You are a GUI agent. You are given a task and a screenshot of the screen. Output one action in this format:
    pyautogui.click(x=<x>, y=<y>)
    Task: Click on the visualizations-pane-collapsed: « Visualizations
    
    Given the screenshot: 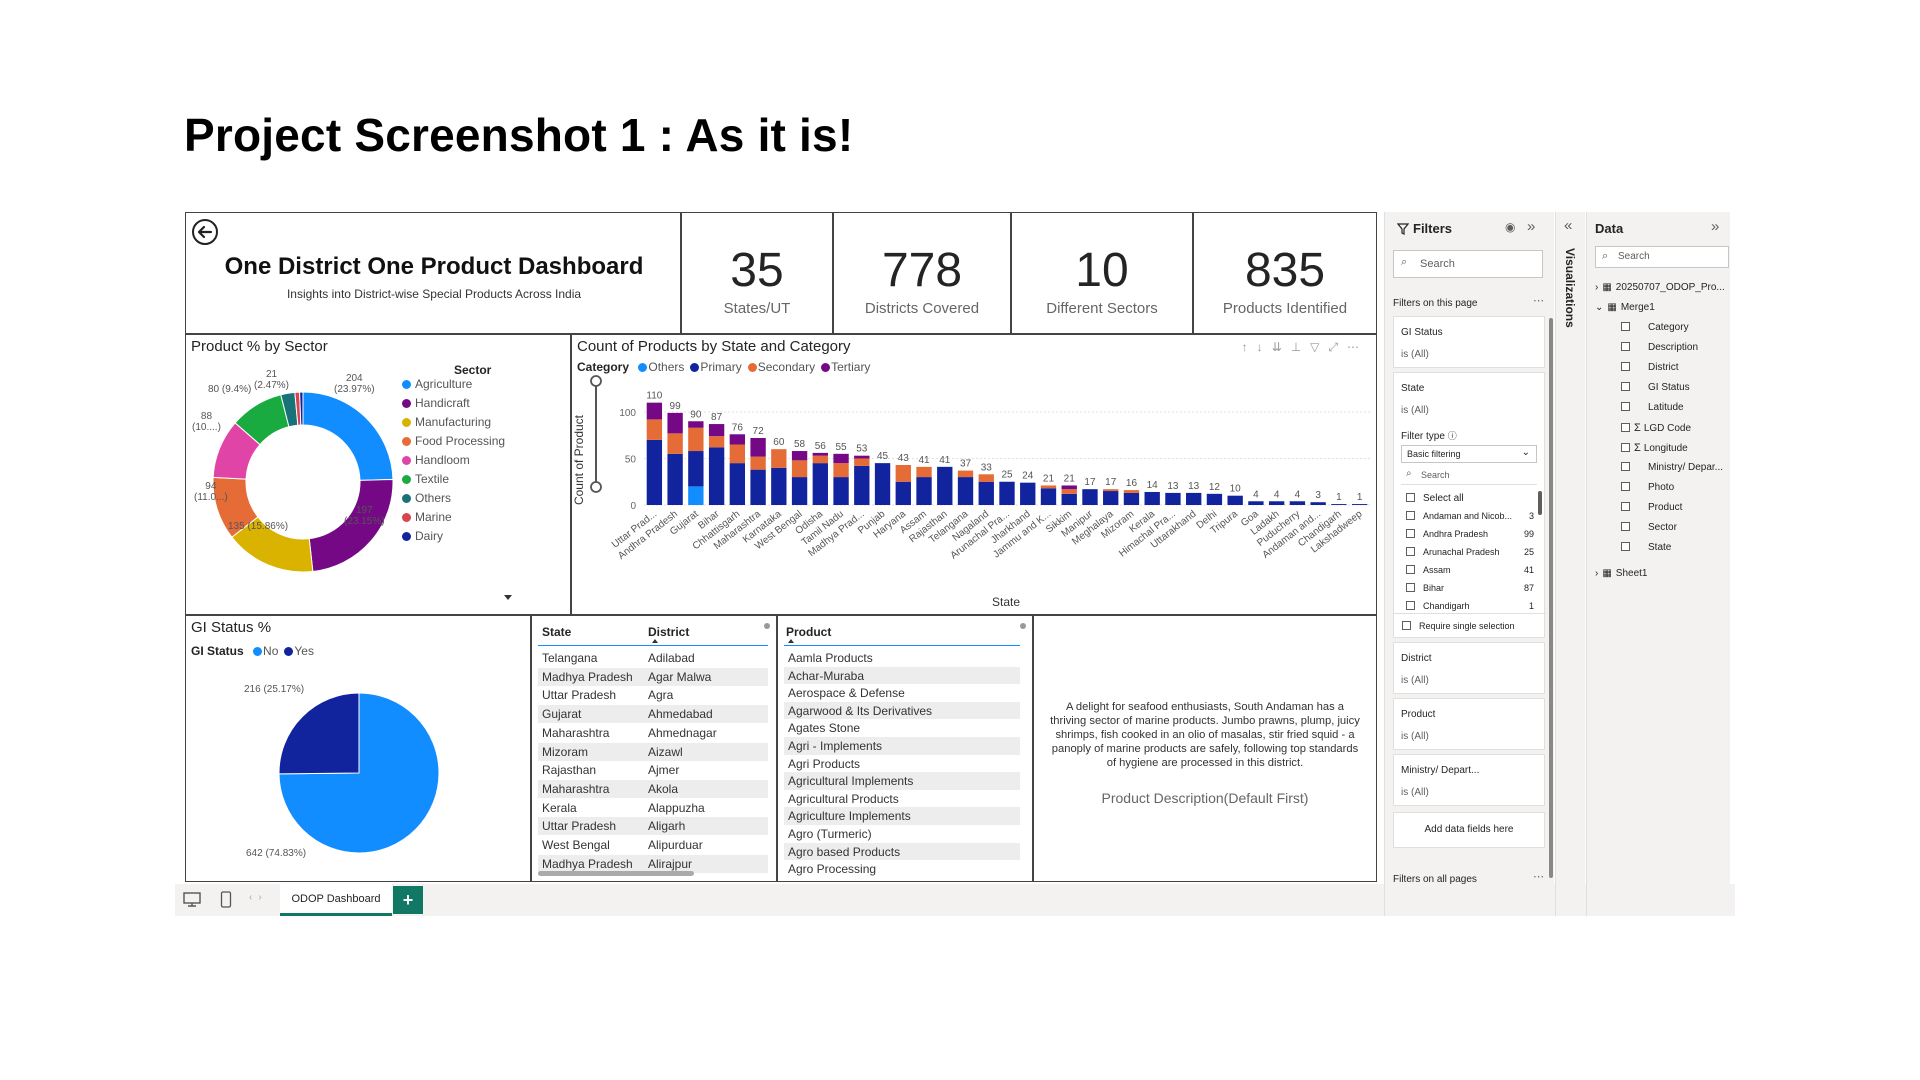 What is the action you would take?
    pyautogui.click(x=1570, y=564)
    